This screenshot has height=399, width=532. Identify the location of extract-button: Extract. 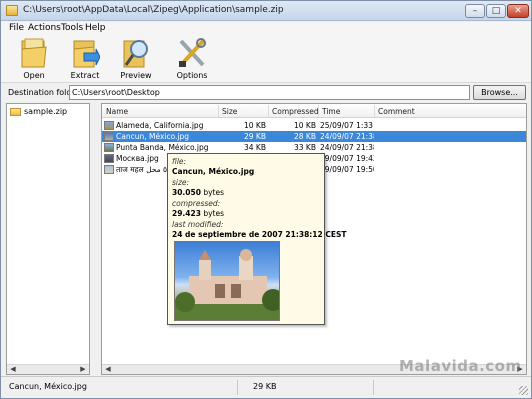
(85, 59).